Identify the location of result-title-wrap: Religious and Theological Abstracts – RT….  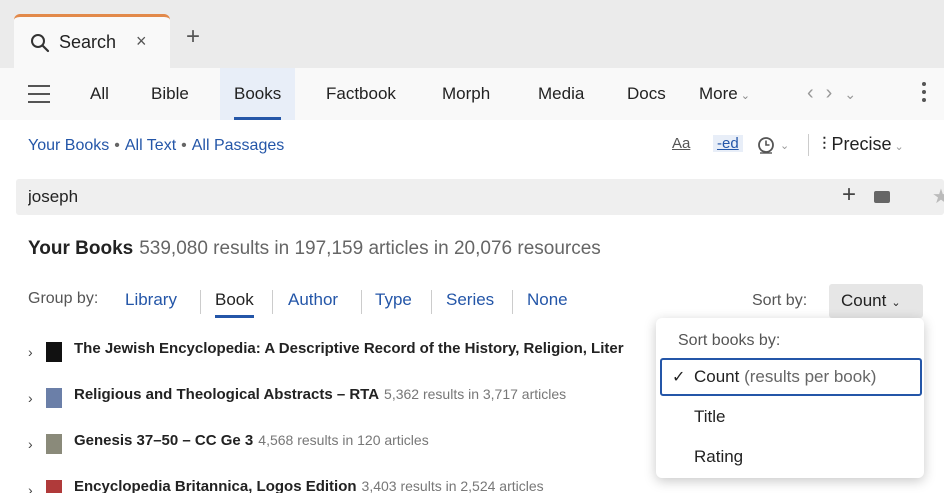
(320, 394).